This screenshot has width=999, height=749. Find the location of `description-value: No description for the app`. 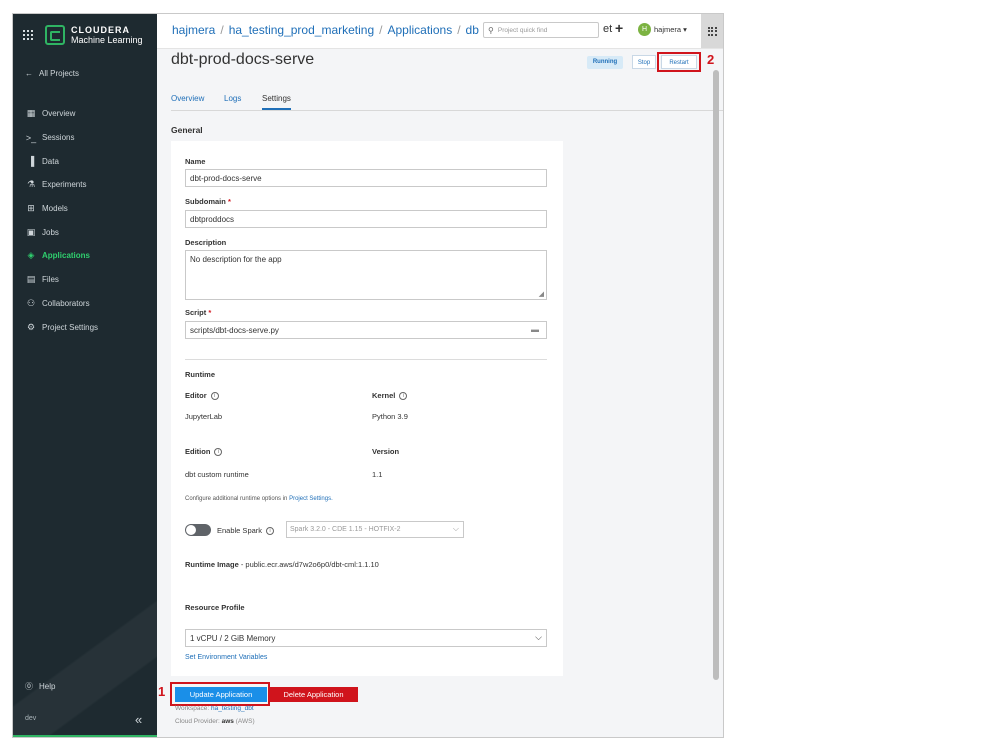

description-value: No description for the app is located at coordinates (236, 259).